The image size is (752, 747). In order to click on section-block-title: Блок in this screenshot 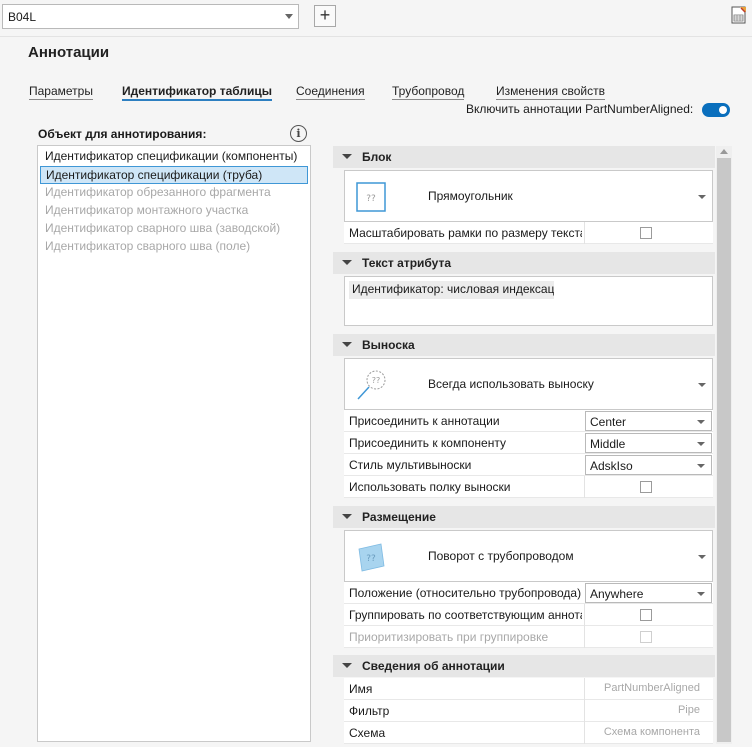, I will do `click(377, 157)`.